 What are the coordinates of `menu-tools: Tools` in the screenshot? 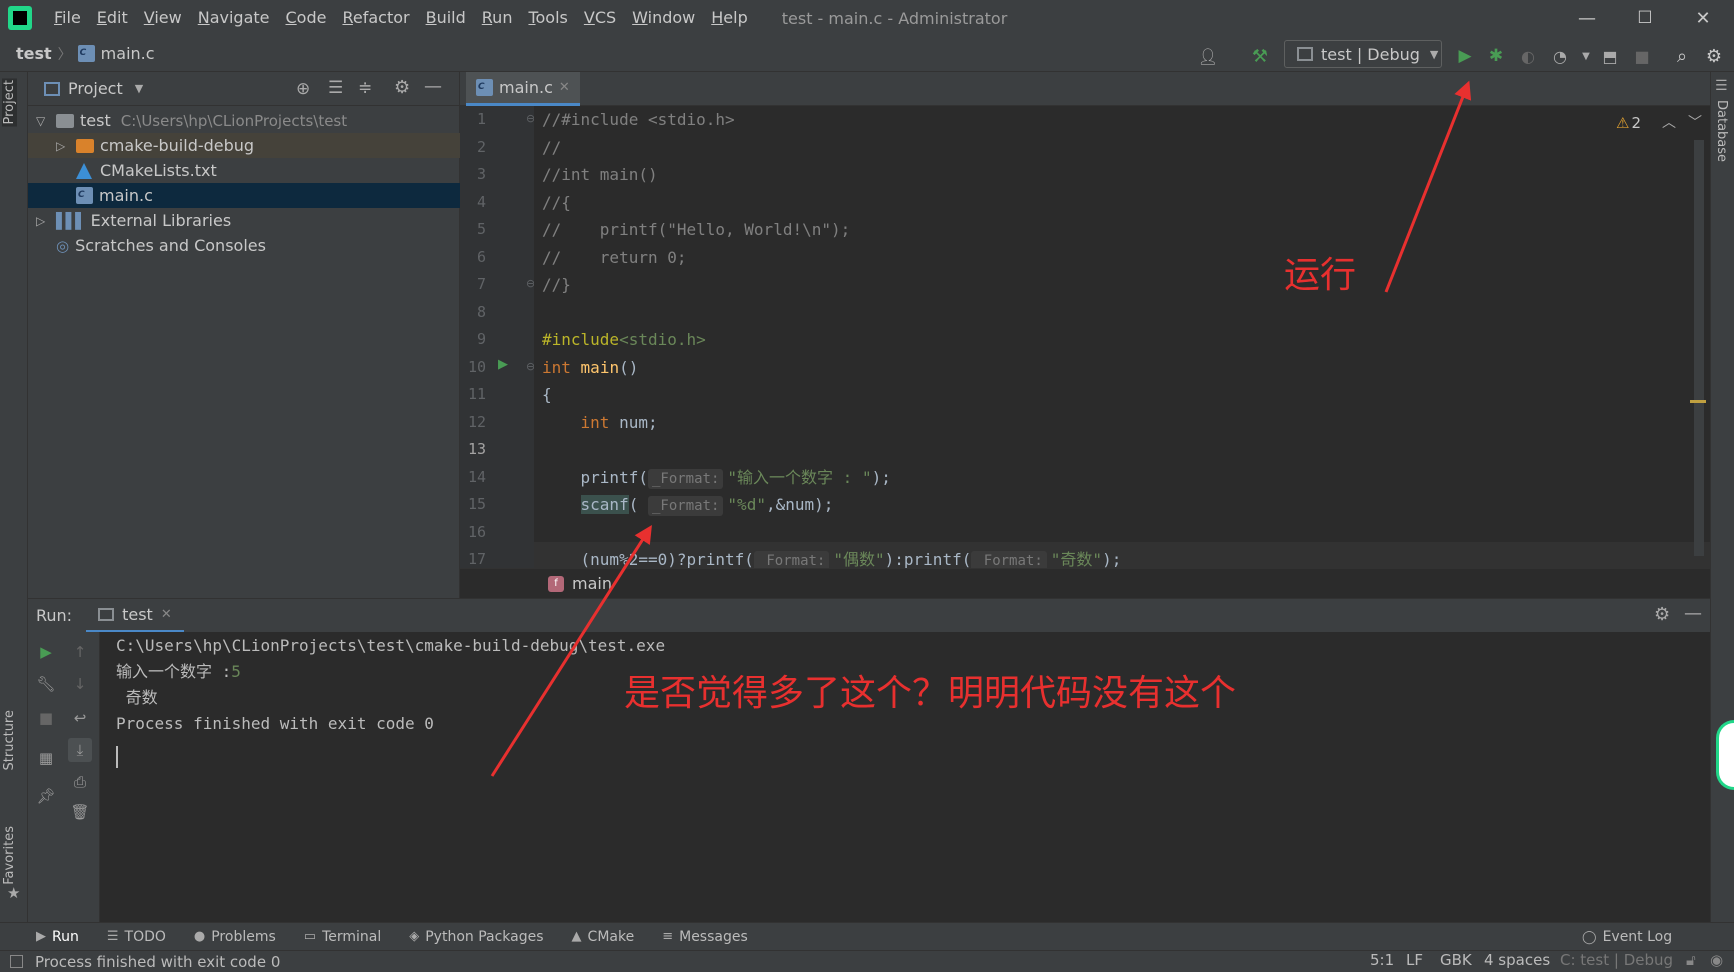 It's located at (547, 18).